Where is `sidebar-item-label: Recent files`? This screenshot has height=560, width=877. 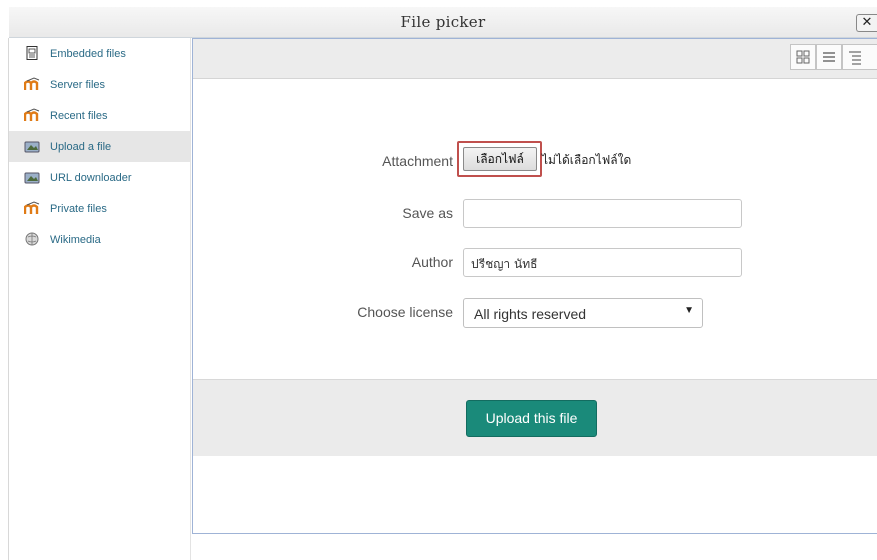
sidebar-item-label: Recent files is located at coordinates (79, 116).